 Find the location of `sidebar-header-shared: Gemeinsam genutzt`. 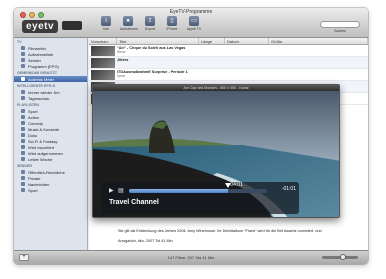

sidebar-header-shared: Gemeinsam genutzt is located at coordinates (37, 73).